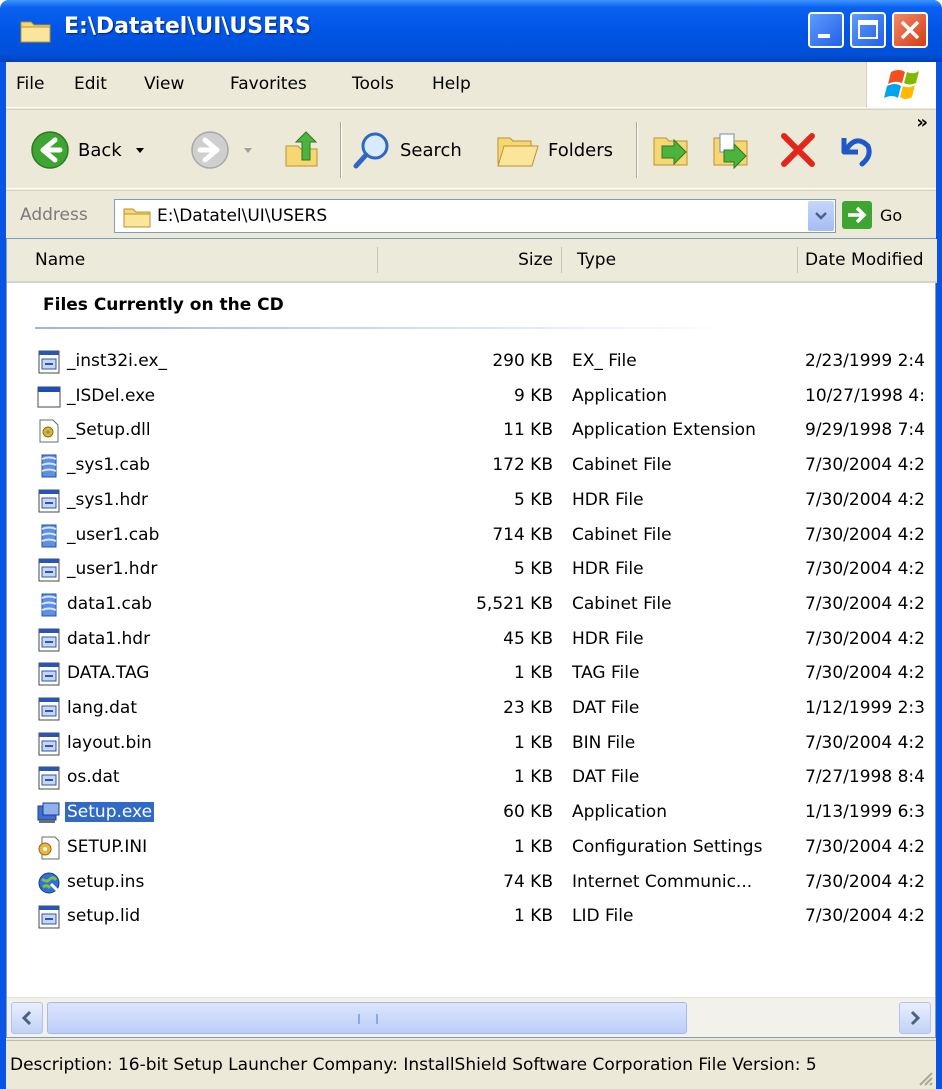 This screenshot has width=942, height=1089. What do you see at coordinates (110, 812) in the screenshot?
I see `file-name: Setup.exe` at bounding box center [110, 812].